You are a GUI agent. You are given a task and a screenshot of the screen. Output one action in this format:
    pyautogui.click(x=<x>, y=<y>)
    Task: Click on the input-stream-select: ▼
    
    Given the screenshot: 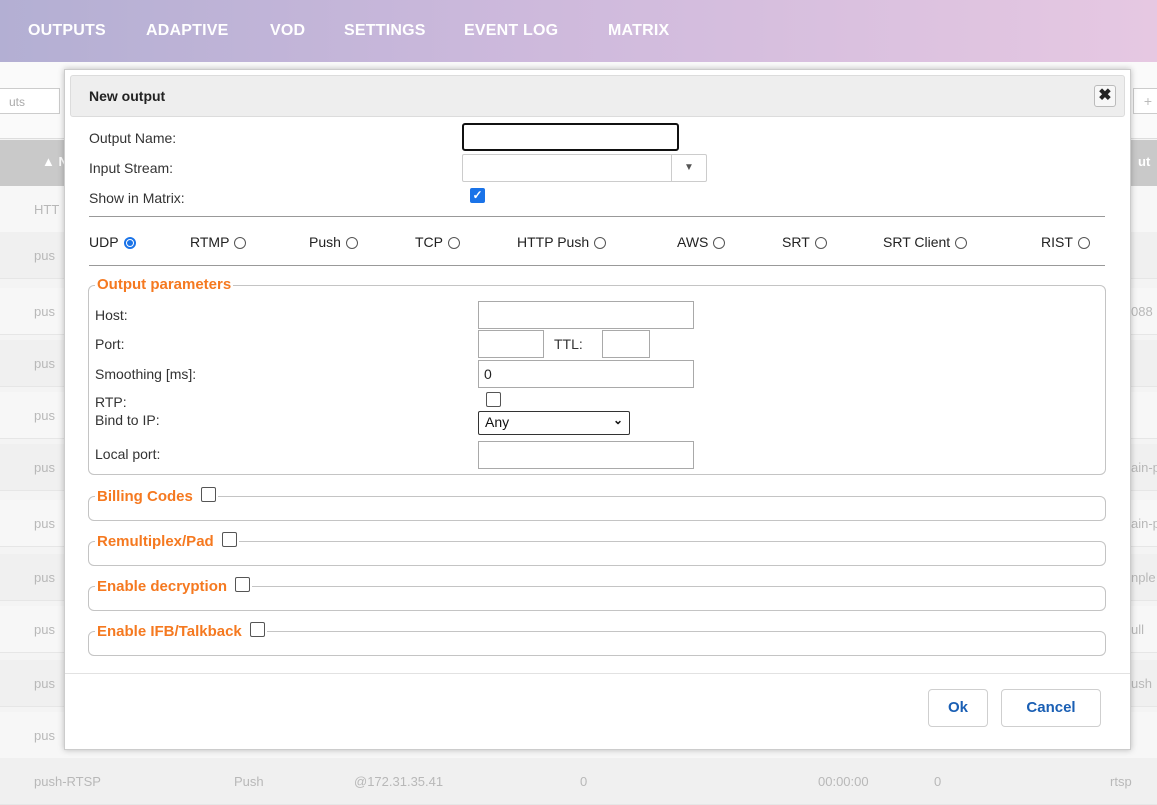 What is the action you would take?
    pyautogui.click(x=584, y=168)
    